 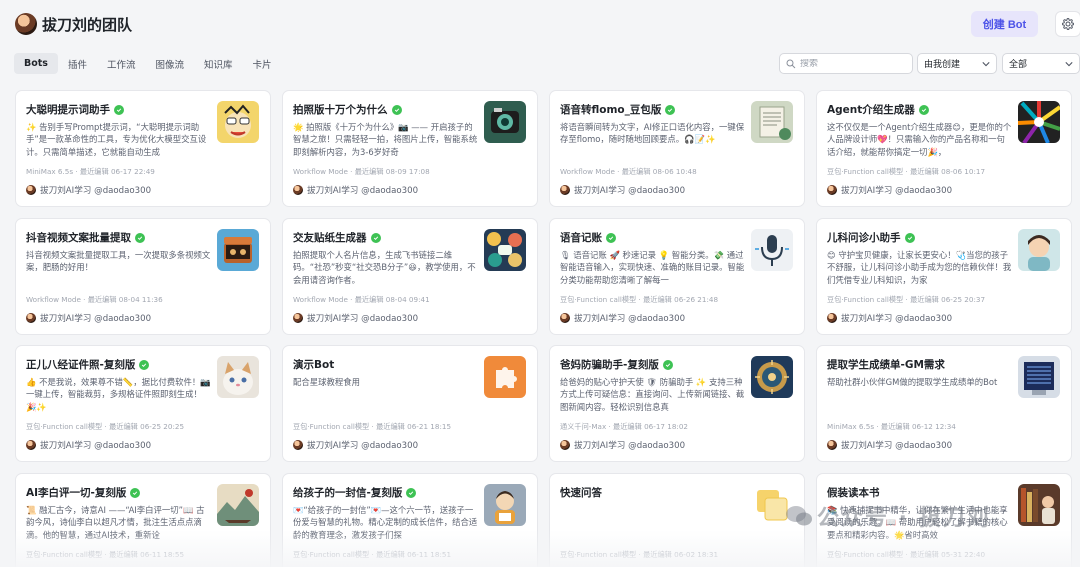 What do you see at coordinates (26, 24) in the screenshot?
I see `team-avatar` at bounding box center [26, 24].